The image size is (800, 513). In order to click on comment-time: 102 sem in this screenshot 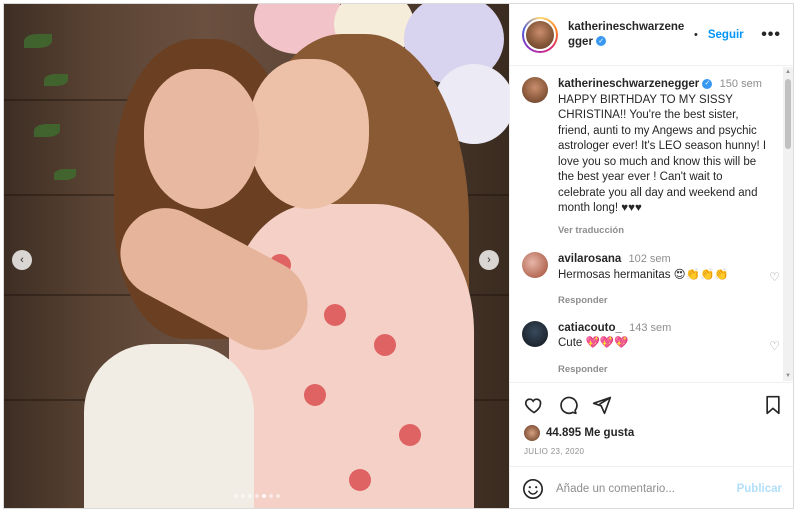, I will do `click(649, 259)`.